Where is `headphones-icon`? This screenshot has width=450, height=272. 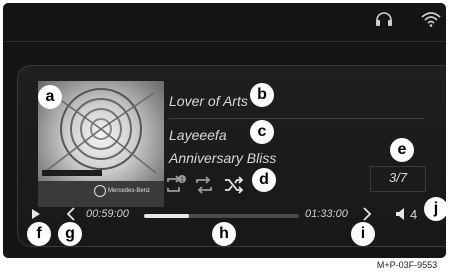
headphones-icon is located at coordinates (384, 19).